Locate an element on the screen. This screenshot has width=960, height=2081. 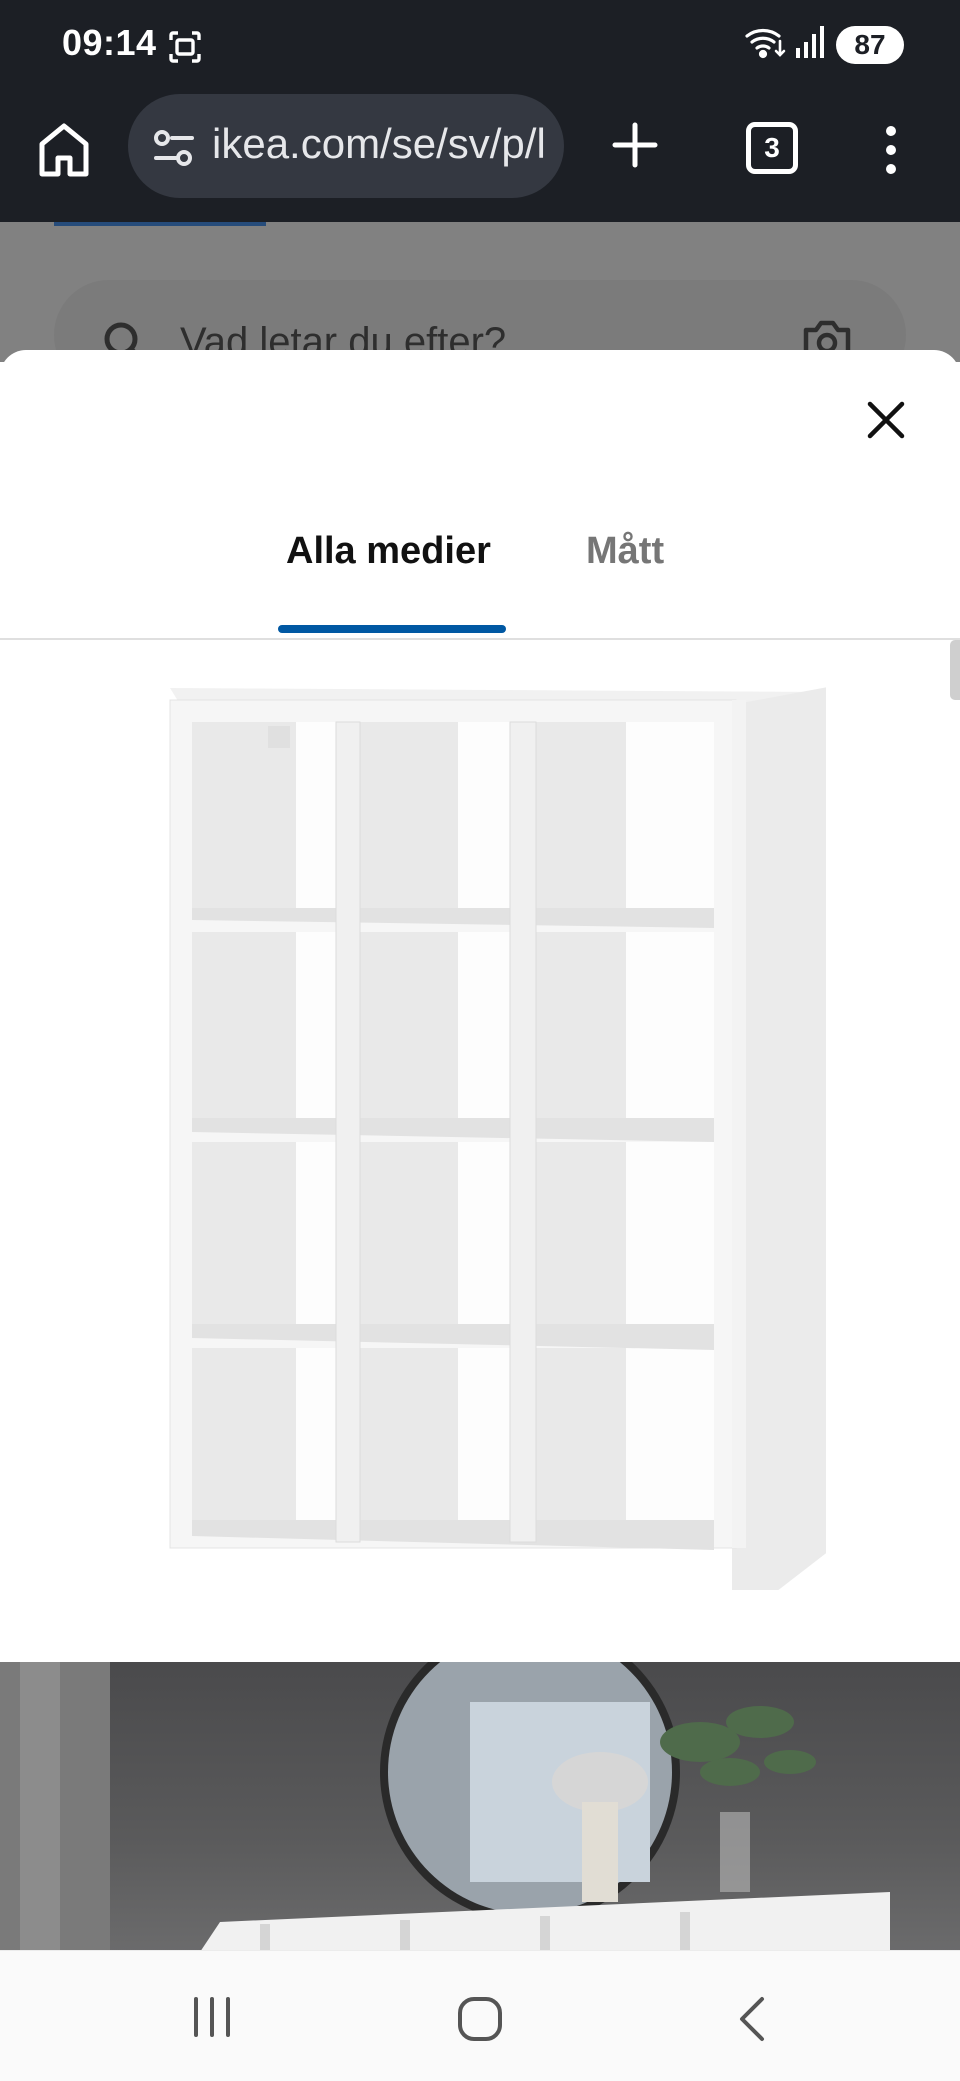
battery-icon: 87 is located at coordinates (870, 44).